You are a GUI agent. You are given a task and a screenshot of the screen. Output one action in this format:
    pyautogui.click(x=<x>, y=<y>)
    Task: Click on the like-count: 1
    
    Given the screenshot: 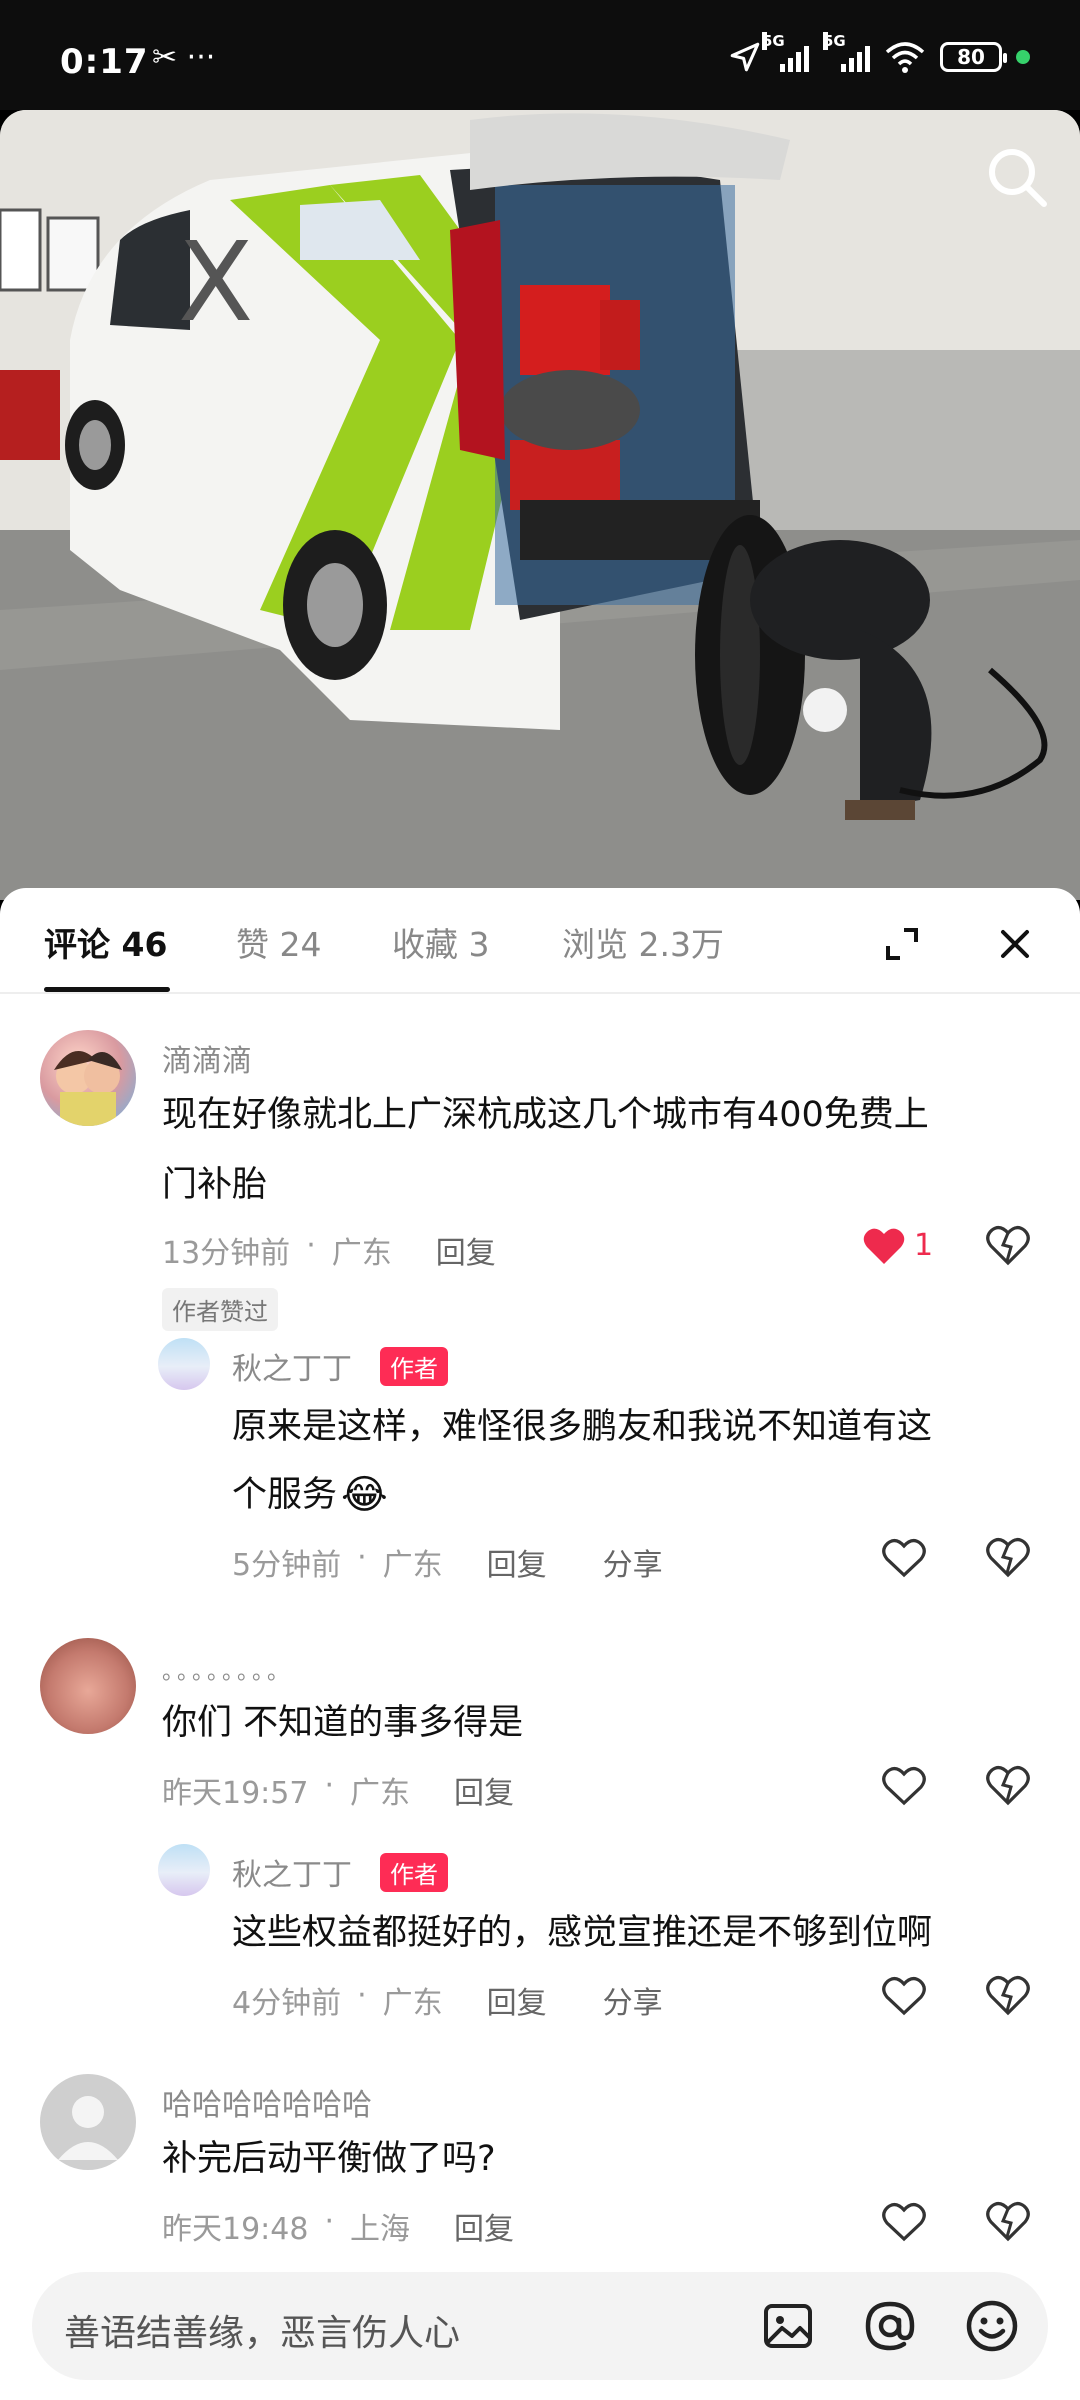 What is the action you would take?
    pyautogui.click(x=924, y=1245)
    